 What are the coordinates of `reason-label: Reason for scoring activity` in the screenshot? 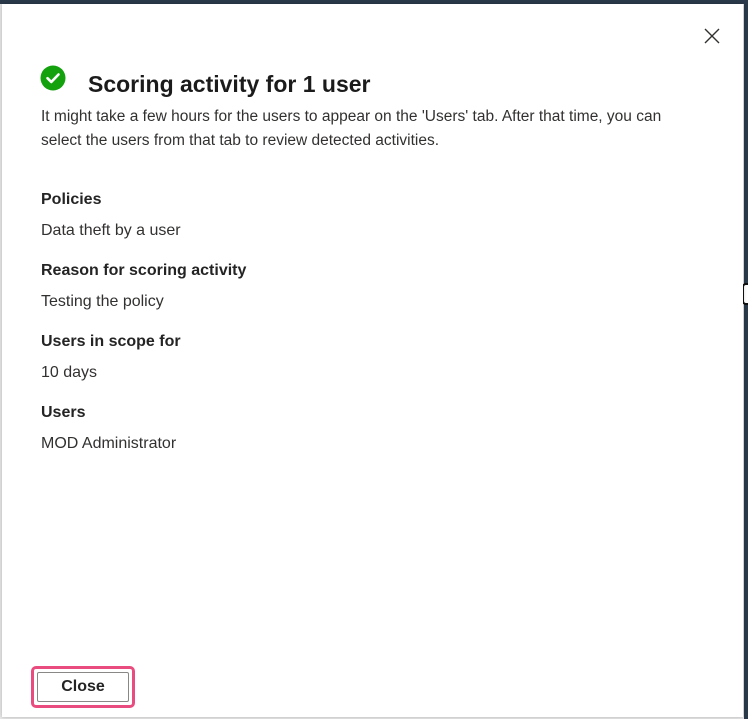 It's located at (144, 270).